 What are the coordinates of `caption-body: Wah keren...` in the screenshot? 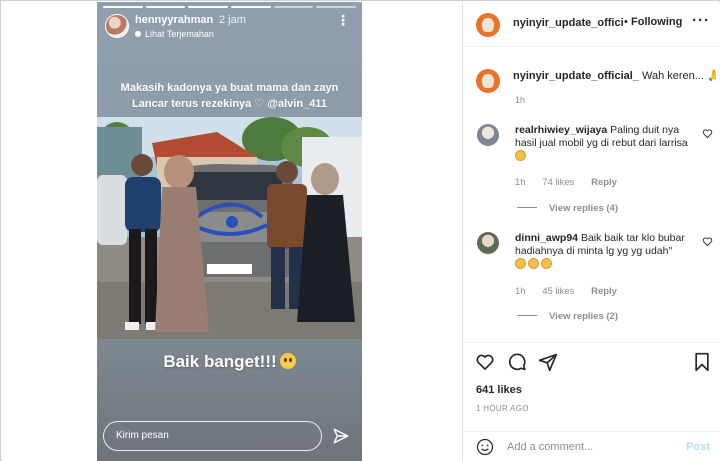 It's located at (673, 76).